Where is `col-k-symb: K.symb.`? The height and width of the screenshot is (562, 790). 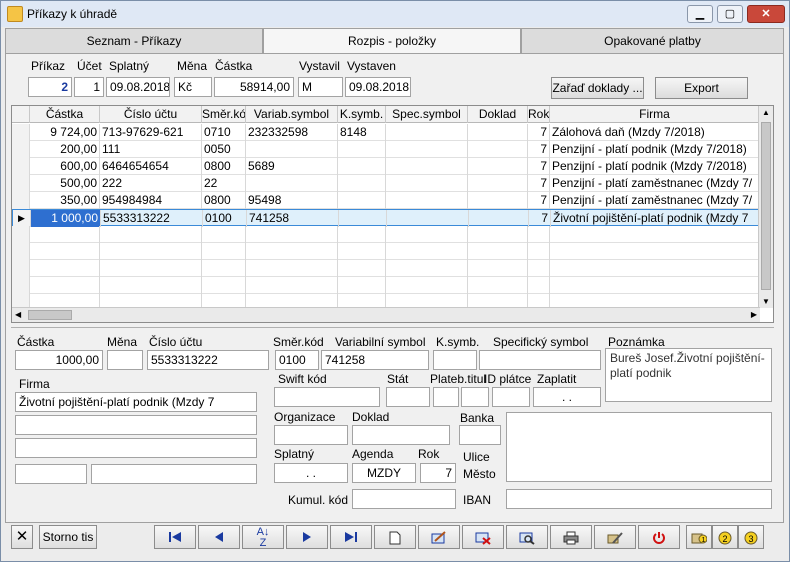 col-k-symb: K.symb. is located at coordinates (362, 114).